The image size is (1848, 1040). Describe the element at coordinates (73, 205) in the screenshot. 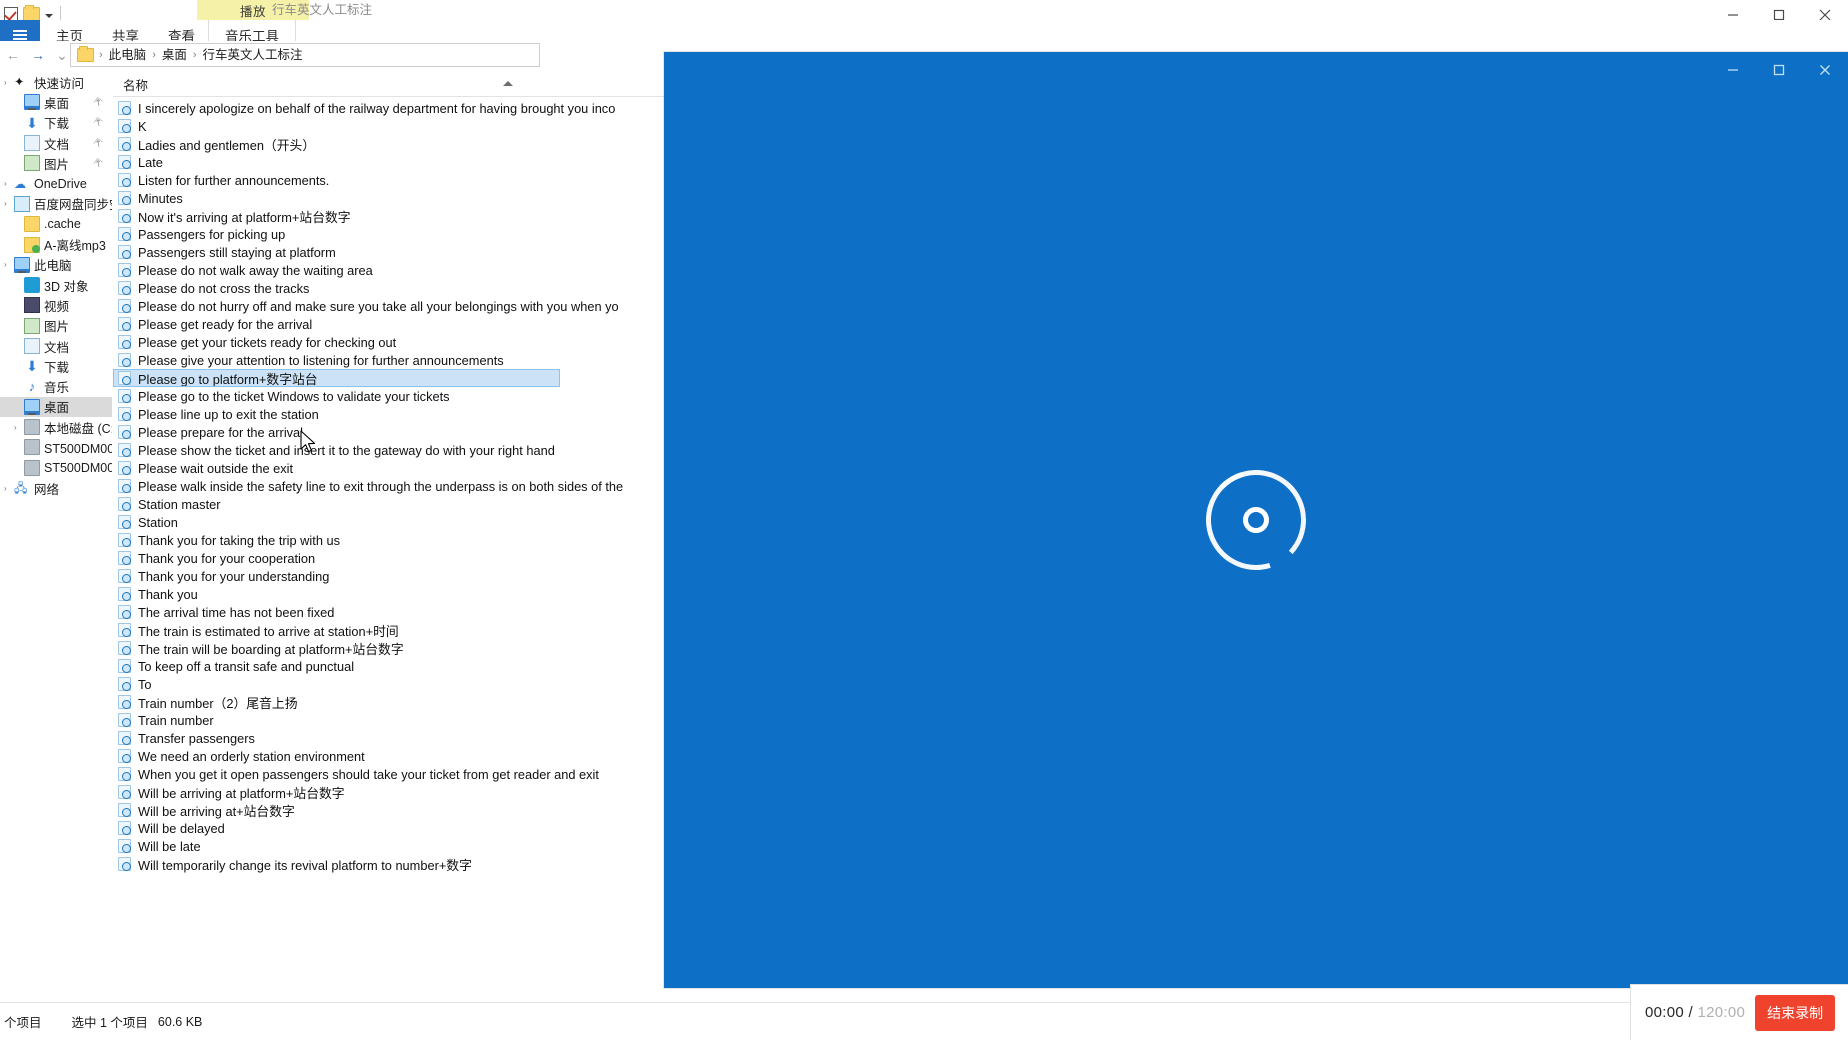

I see `sidebar-item-label: 百度网盘同步空间` at that location.